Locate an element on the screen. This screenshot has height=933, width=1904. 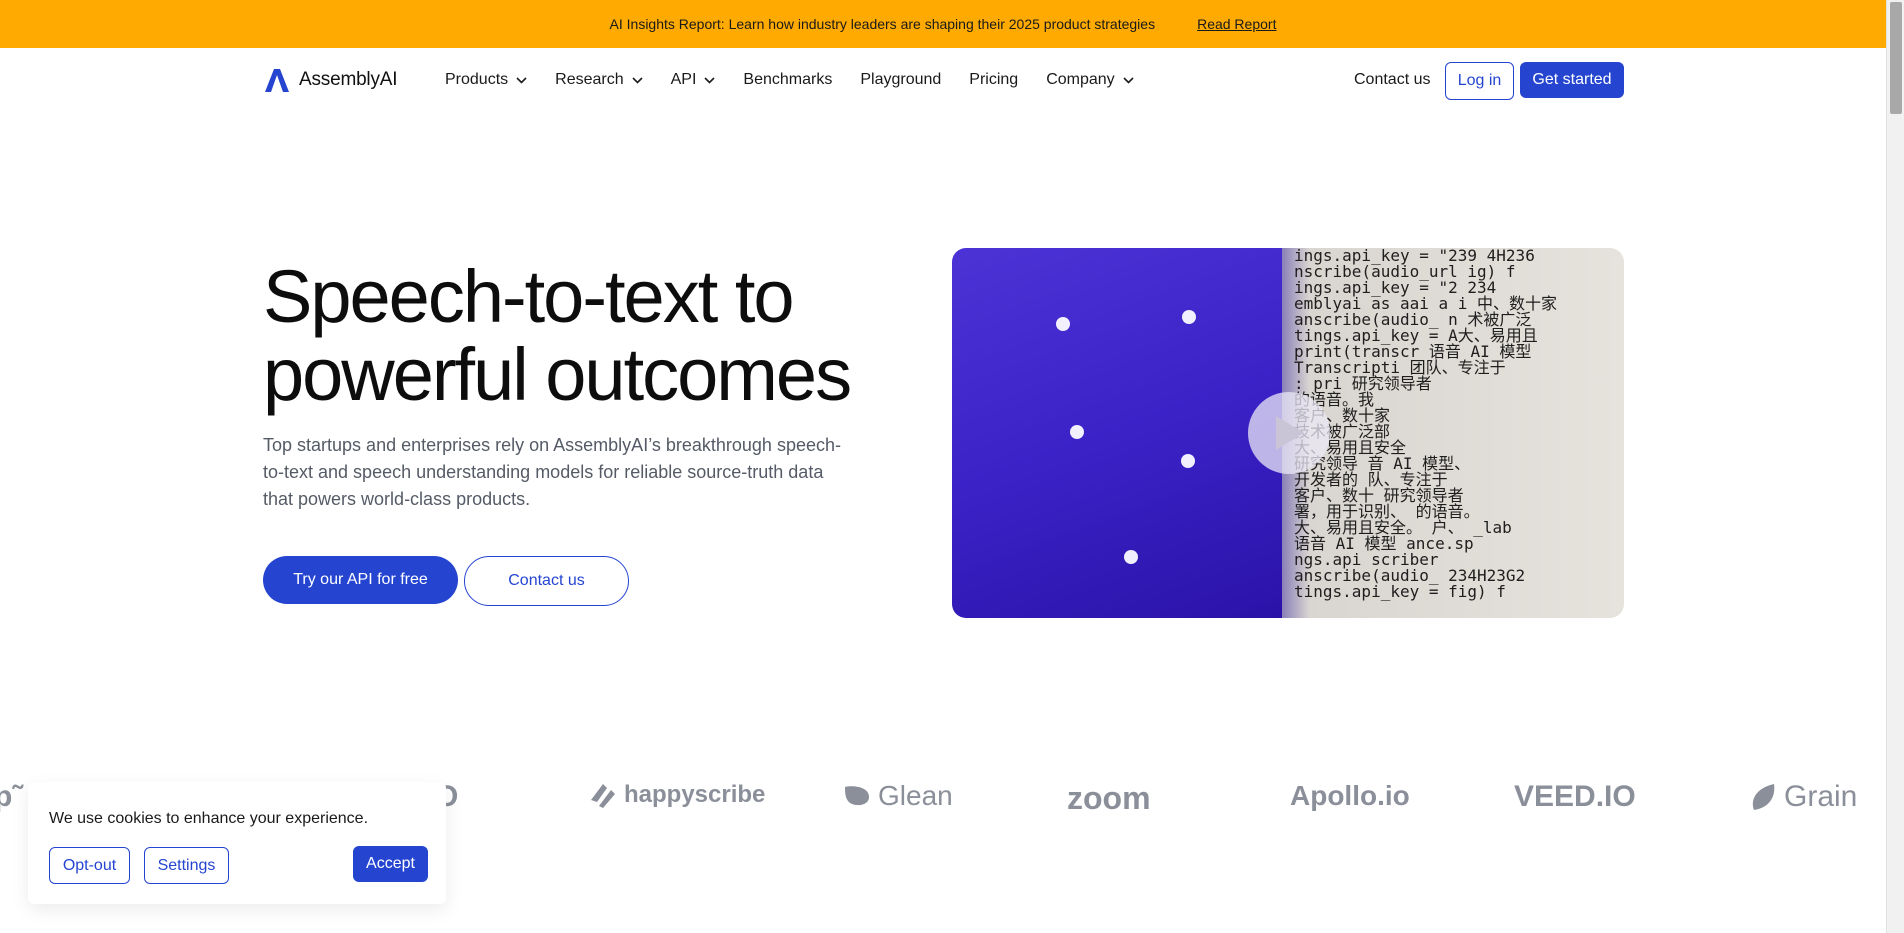
grain-icon is located at coordinates (1763, 797).